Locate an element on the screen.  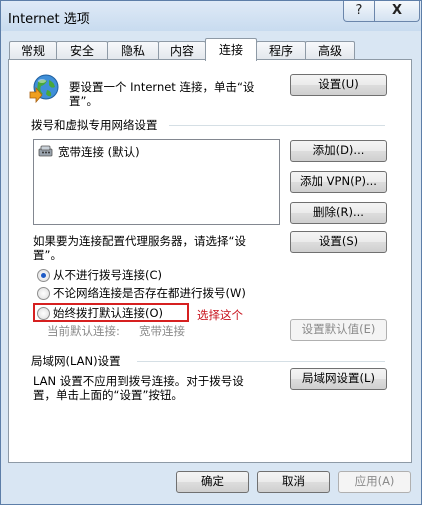
tab-connections: 连接 is located at coordinates (231, 49).